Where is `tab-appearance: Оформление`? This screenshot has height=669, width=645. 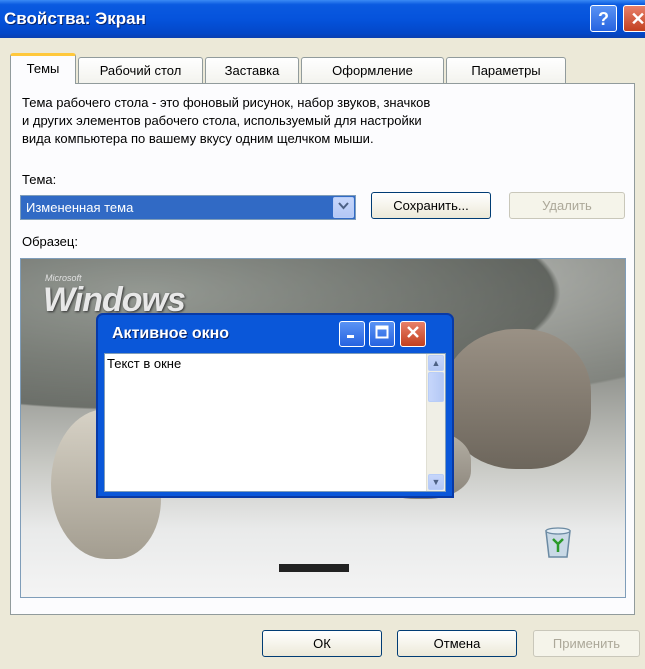
tab-appearance: Оформление is located at coordinates (372, 70).